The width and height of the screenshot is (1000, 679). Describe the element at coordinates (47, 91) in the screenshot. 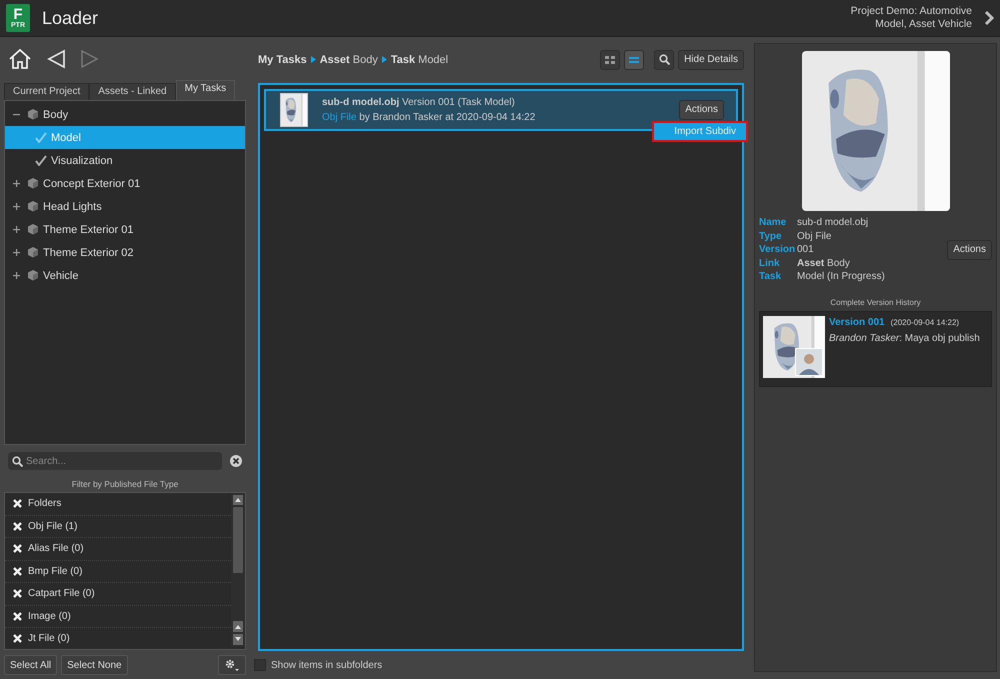

I see `tab: Current Project` at that location.